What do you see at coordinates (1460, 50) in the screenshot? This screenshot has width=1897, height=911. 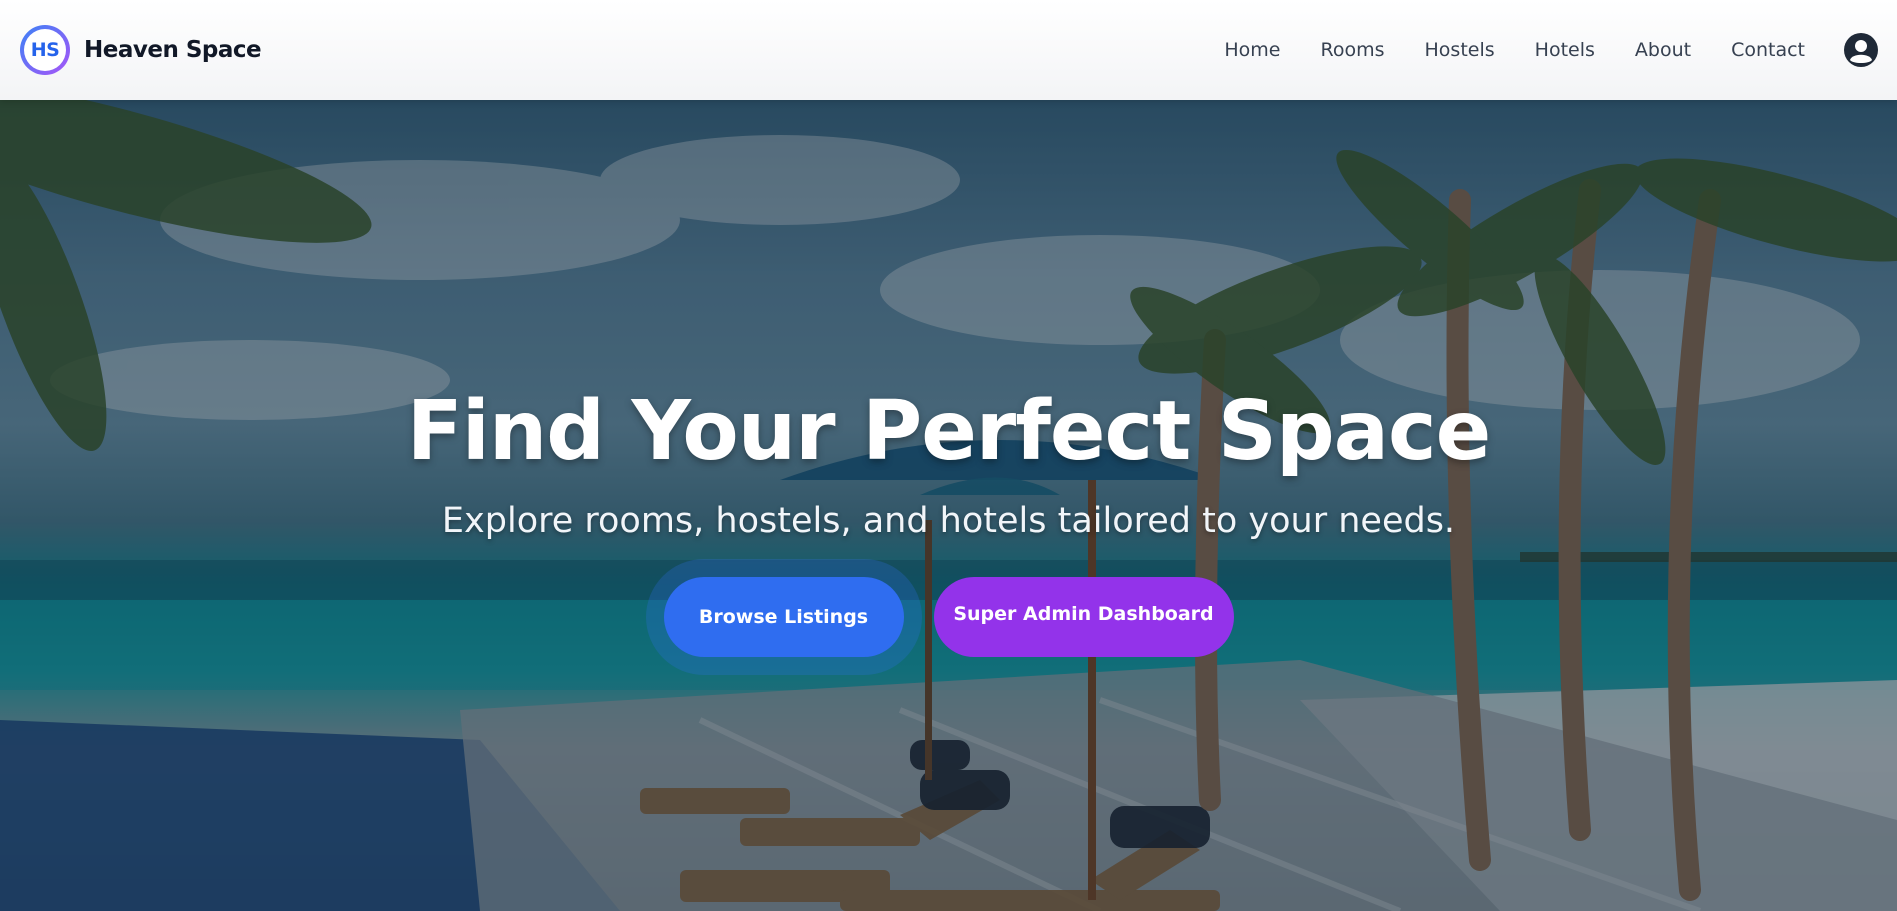 I see `nav-link-hostels: Hostels` at bounding box center [1460, 50].